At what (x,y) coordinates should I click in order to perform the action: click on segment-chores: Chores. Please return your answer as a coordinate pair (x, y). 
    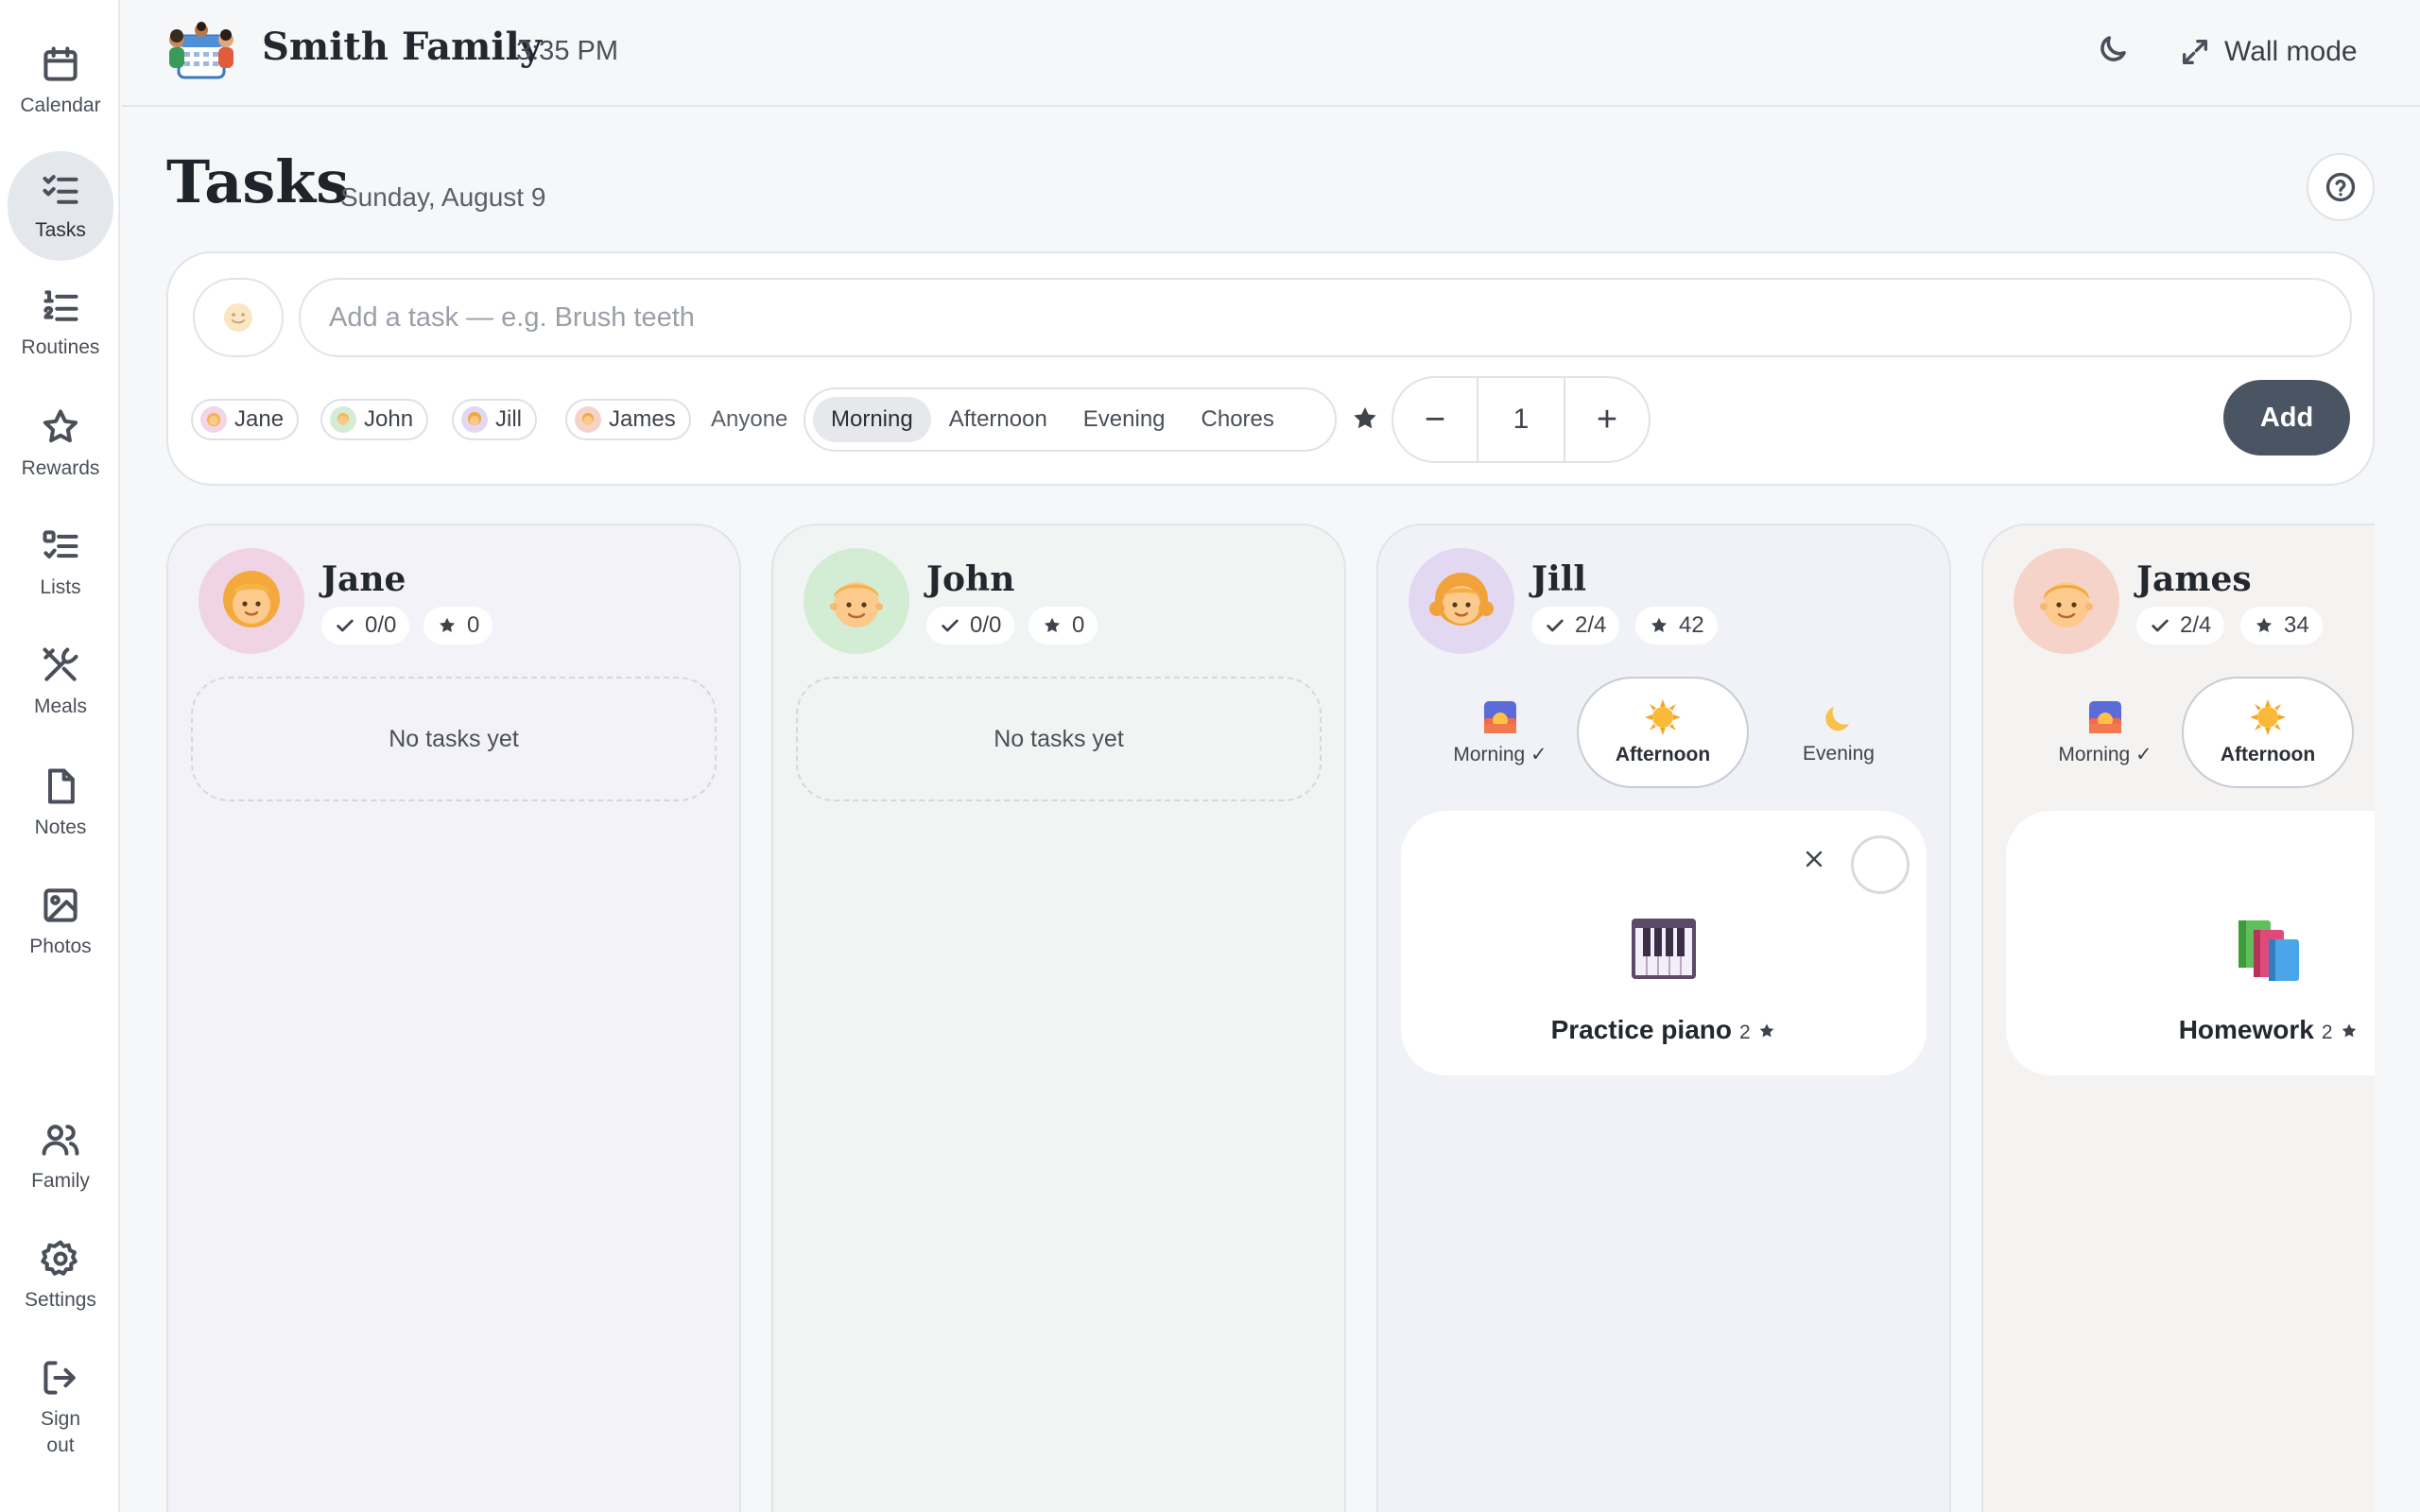
    Looking at the image, I should click on (1238, 419).